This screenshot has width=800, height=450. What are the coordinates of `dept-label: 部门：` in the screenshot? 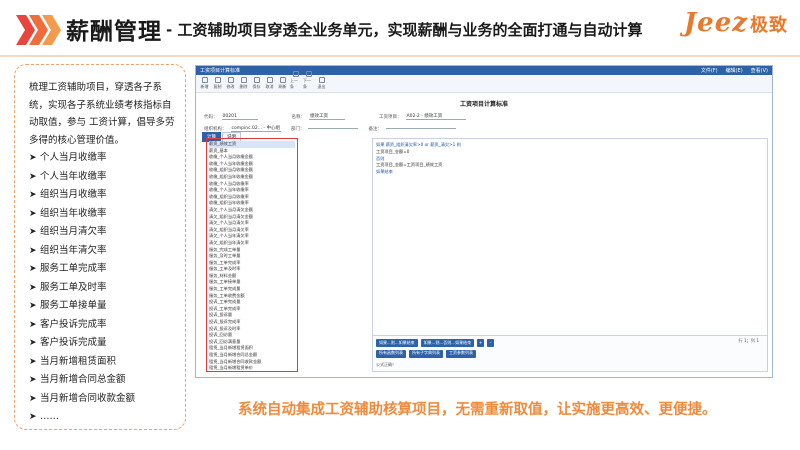 It's located at (297, 129).